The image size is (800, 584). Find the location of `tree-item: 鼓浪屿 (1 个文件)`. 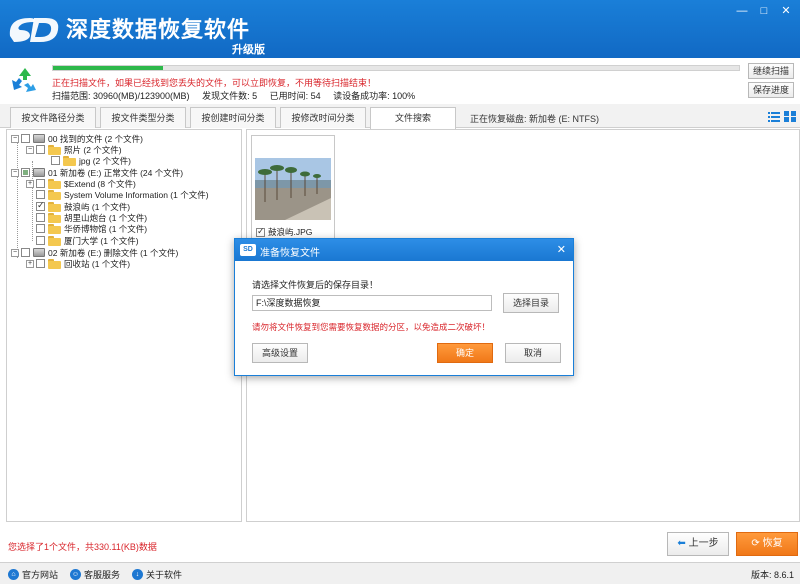

tree-item: 鼓浪屿 (1 个文件) is located at coordinates (83, 206).